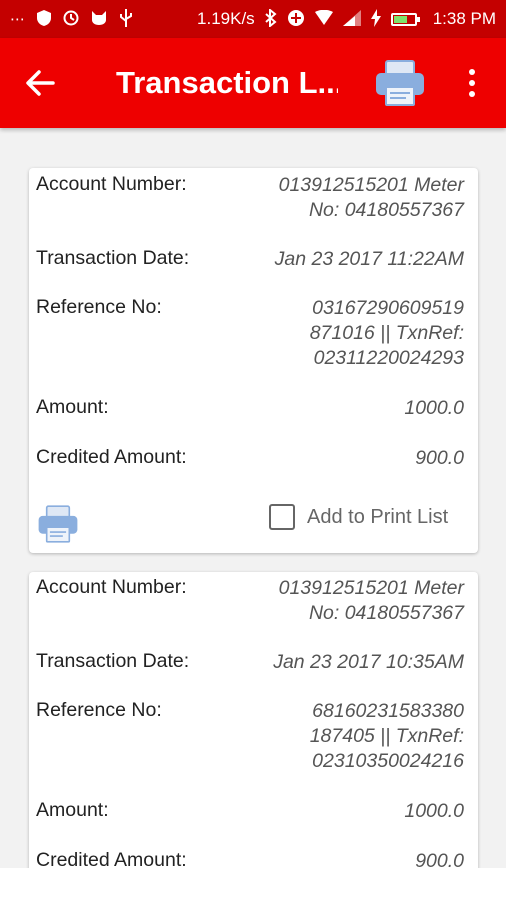 The image size is (506, 900). Describe the element at coordinates (375, 19) in the screenshot. I see `charging-icon` at that location.